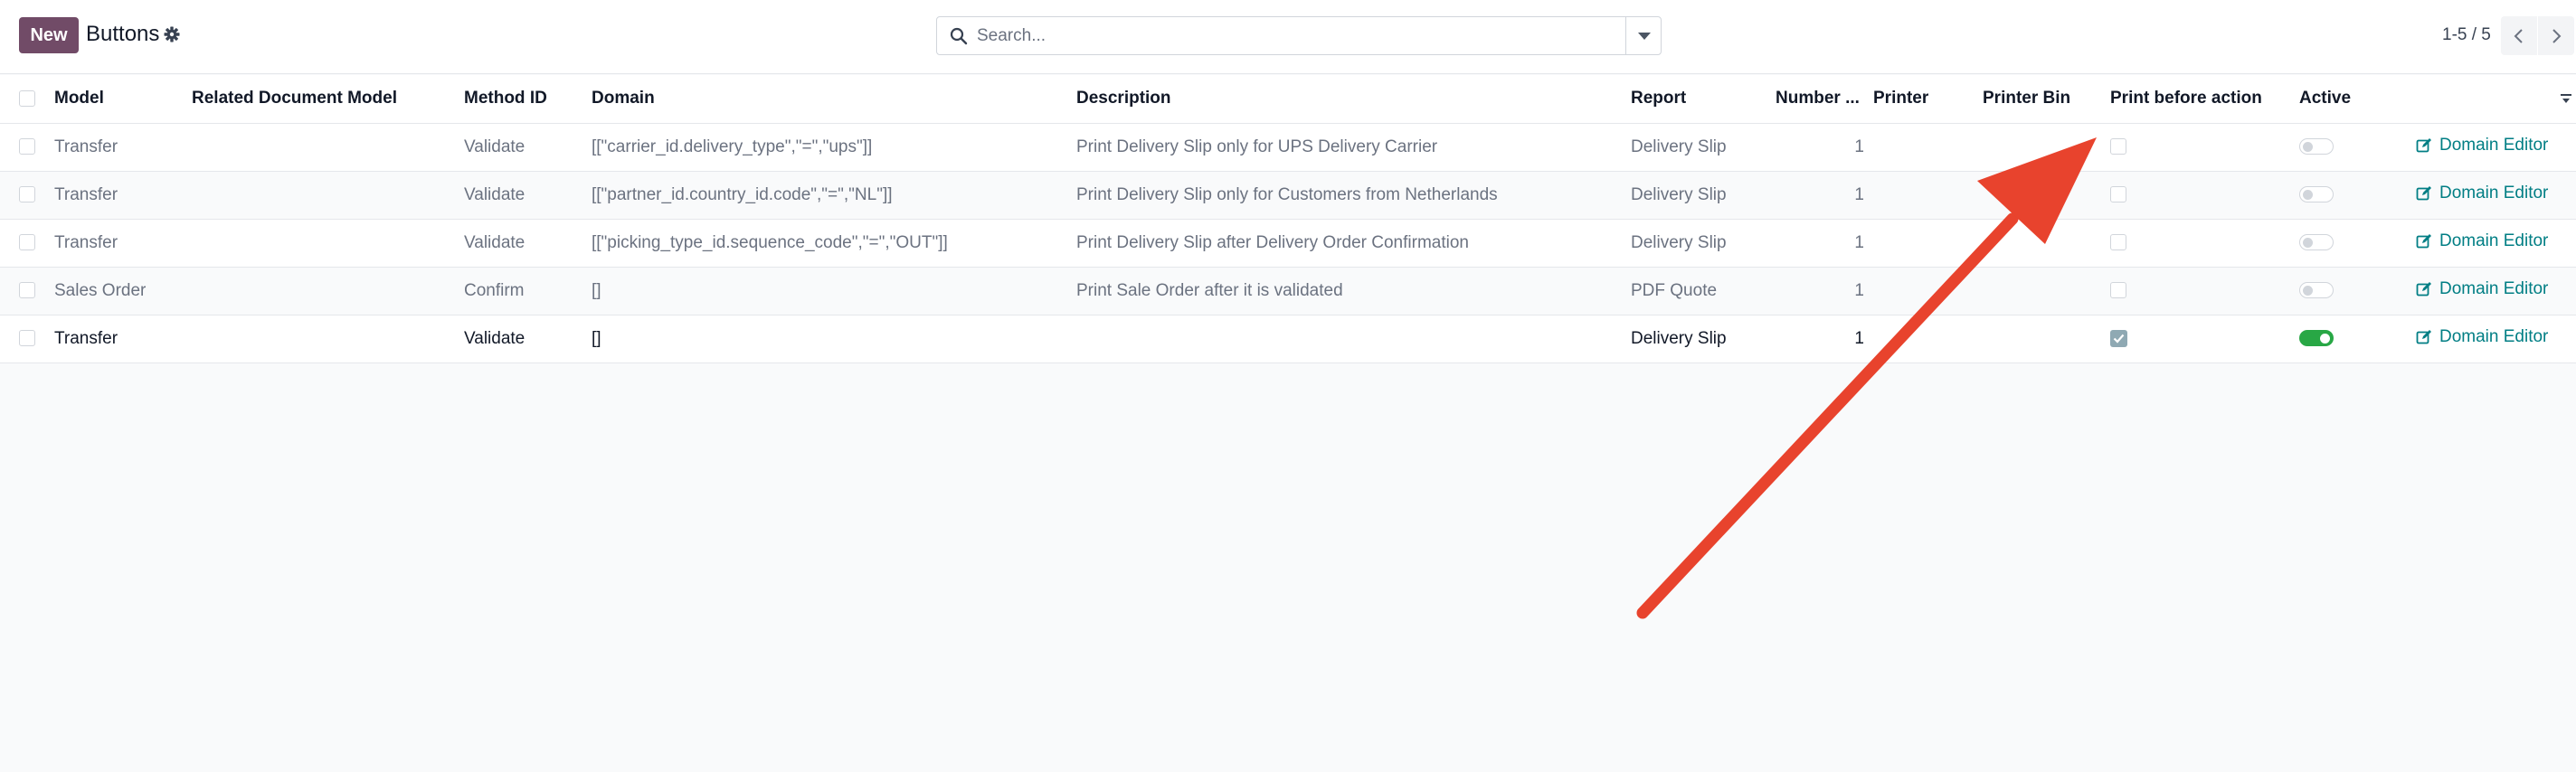 This screenshot has height=772, width=2576. I want to click on column-header-method-id: Method ID, so click(528, 99).